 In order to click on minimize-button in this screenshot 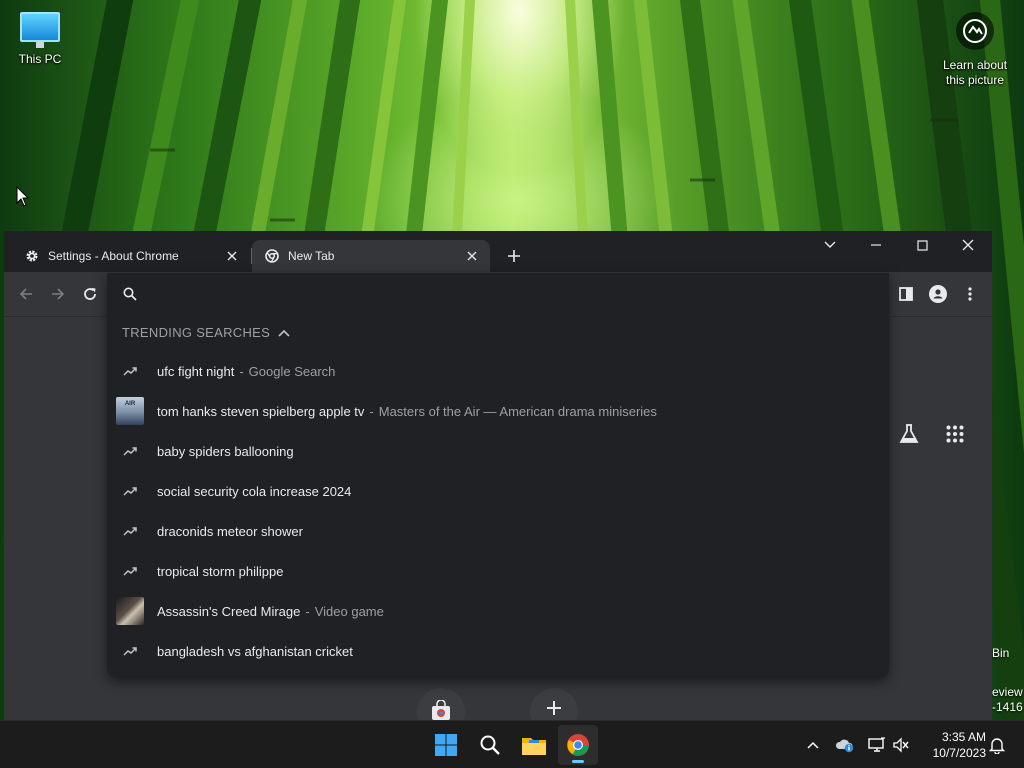, I will do `click(876, 245)`.